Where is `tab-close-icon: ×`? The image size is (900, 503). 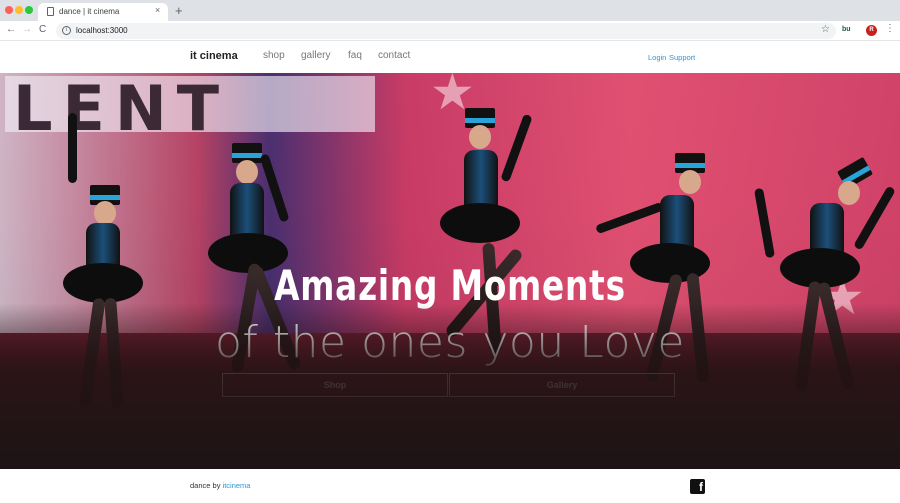
tab-close-icon: × is located at coordinates (157, 10).